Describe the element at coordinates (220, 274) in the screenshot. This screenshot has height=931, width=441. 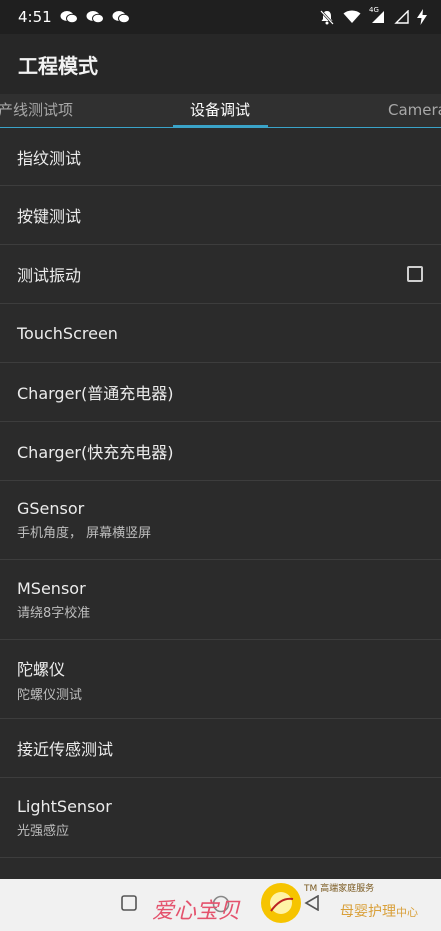
I see `list-item-vibration-test: 测试振动` at that location.